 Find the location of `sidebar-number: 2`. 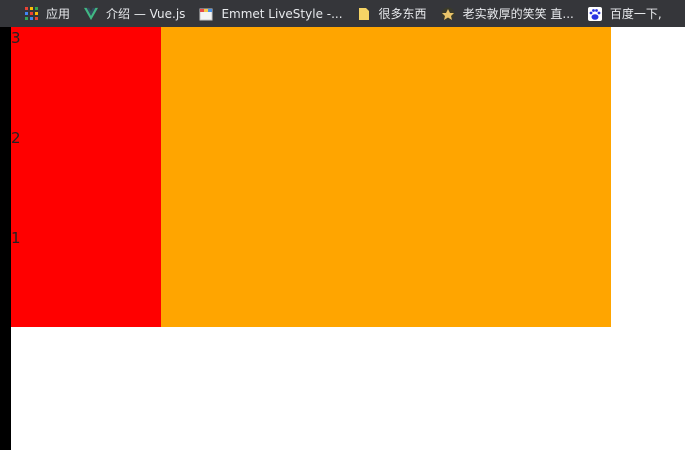

sidebar-number: 2 is located at coordinates (16, 138).